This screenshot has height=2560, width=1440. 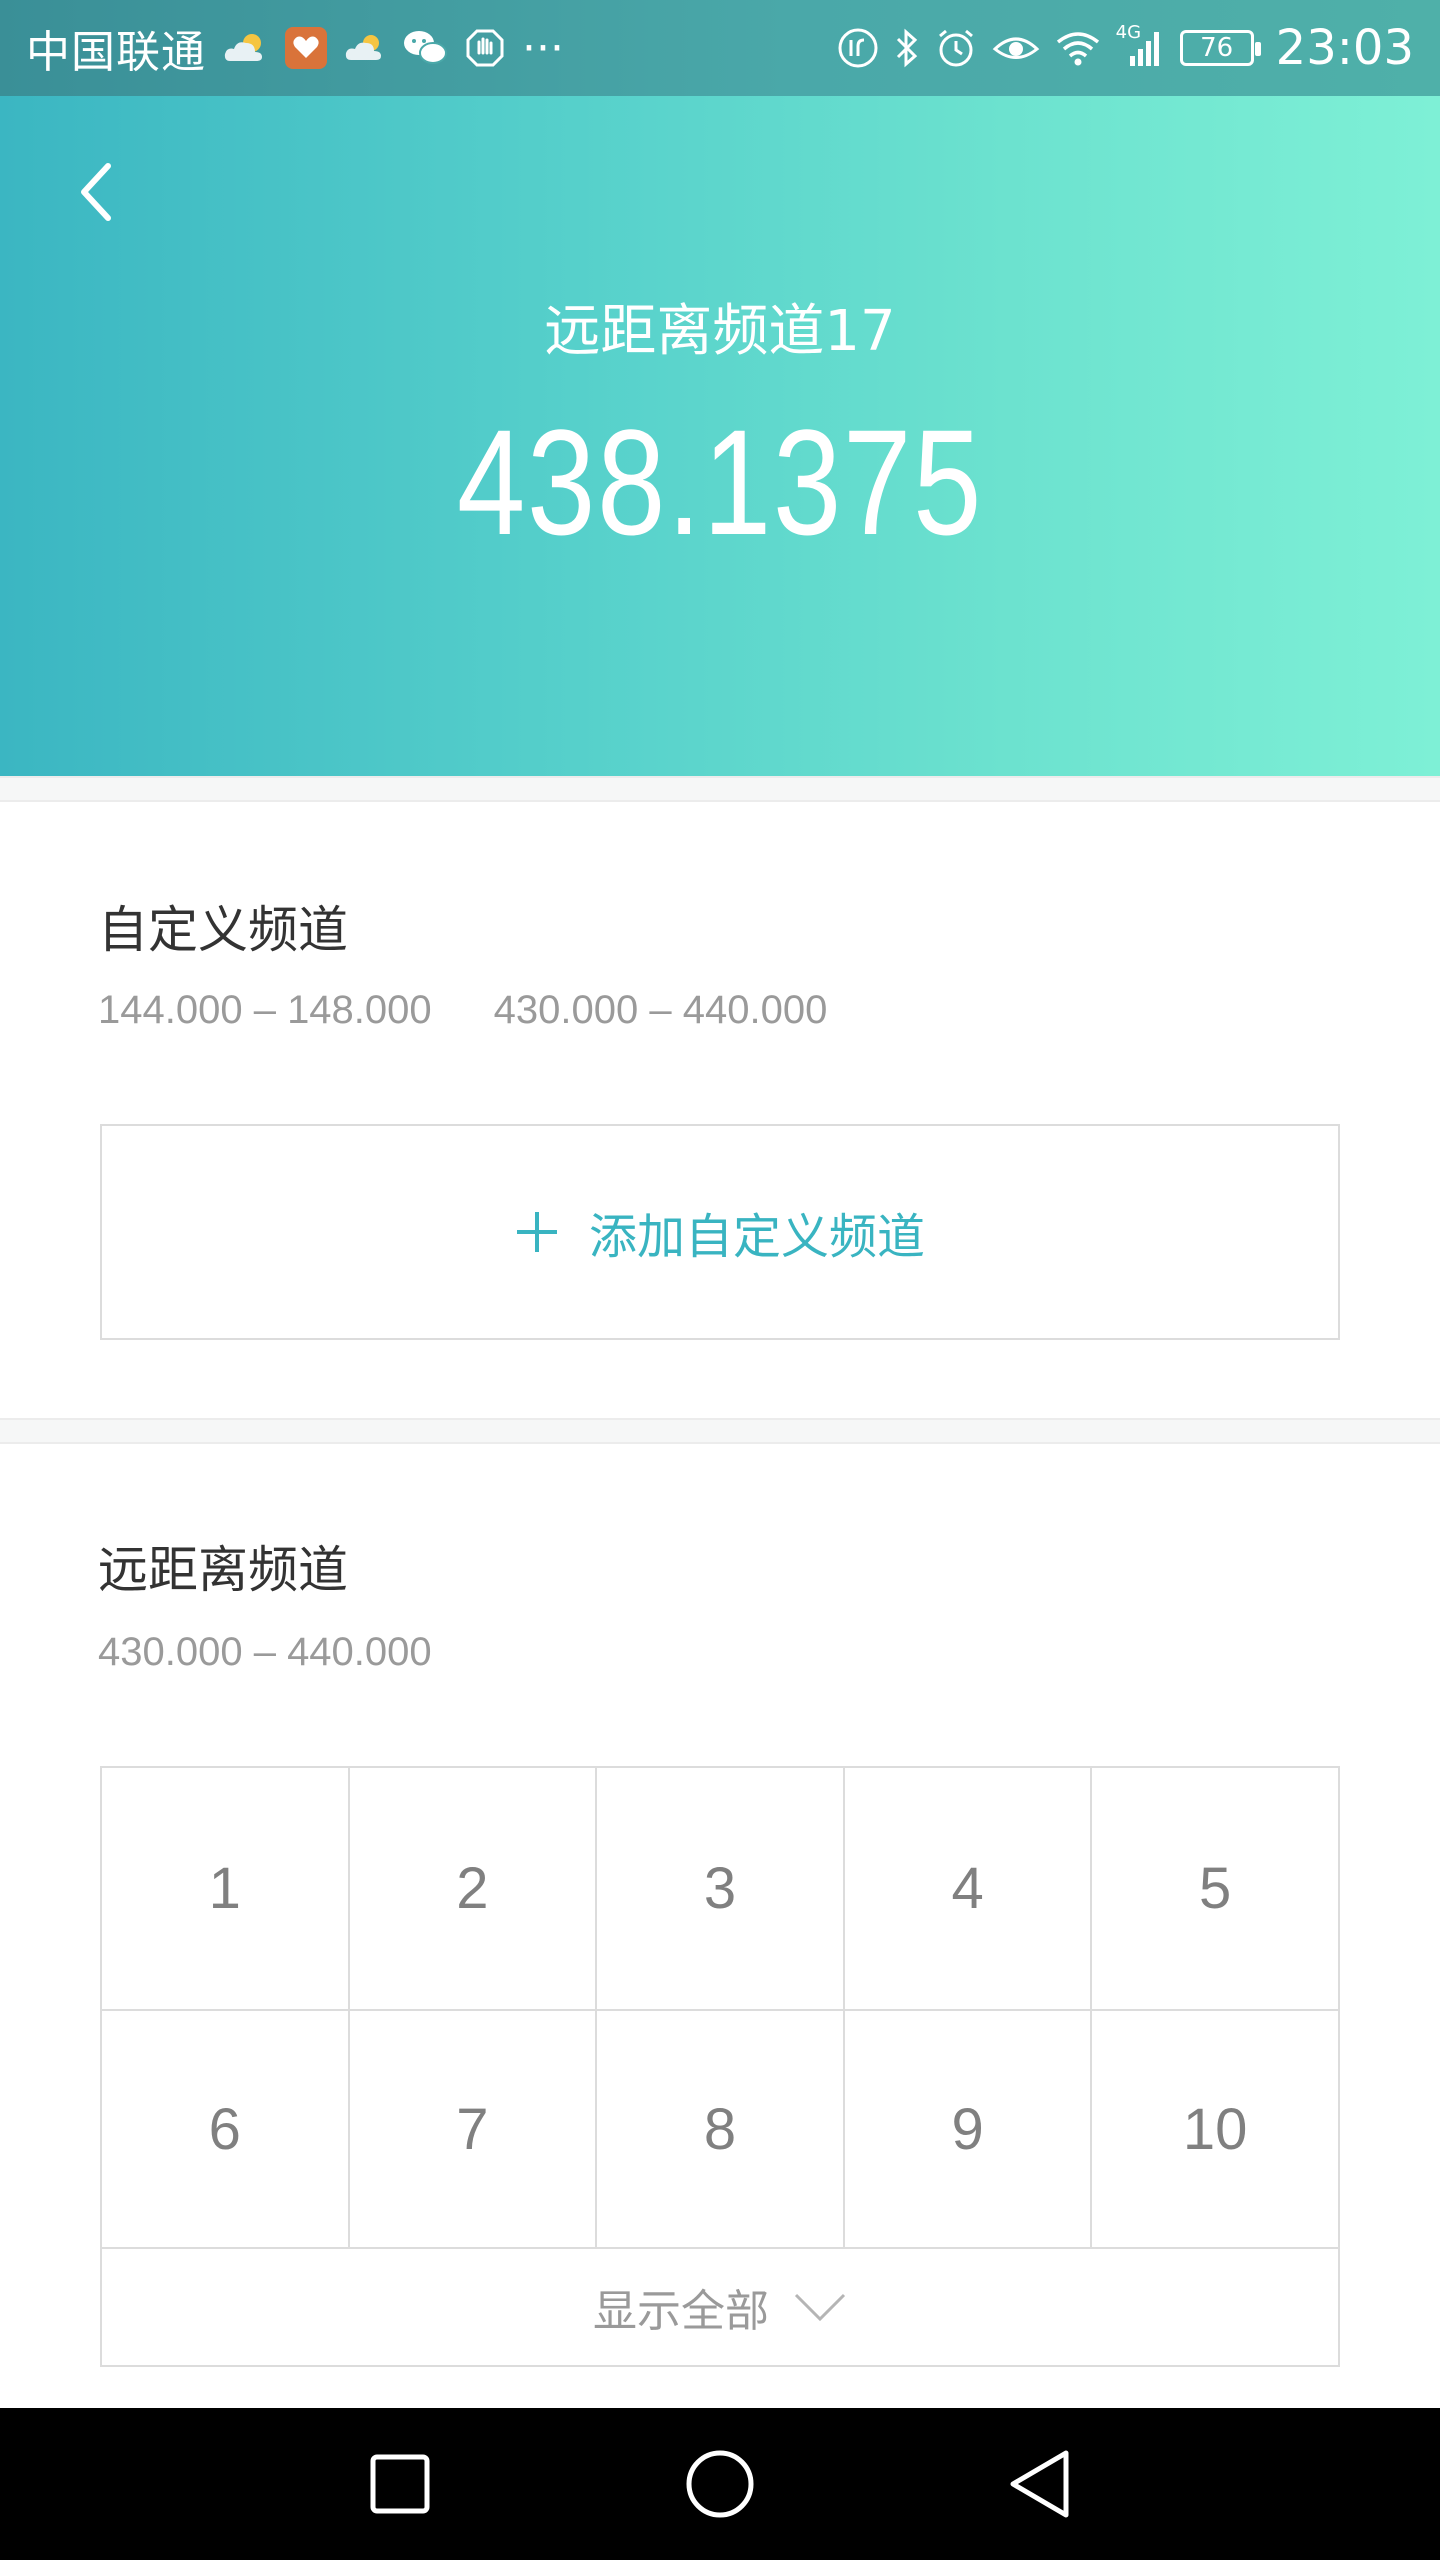 What do you see at coordinates (720, 482) in the screenshot?
I see `current-frequency: 438.1375` at bounding box center [720, 482].